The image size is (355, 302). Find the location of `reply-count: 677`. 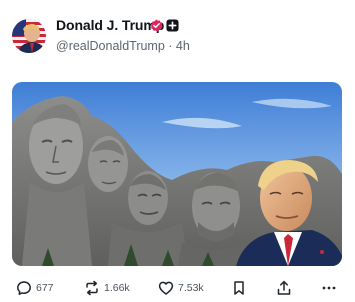

reply-count: 677 is located at coordinates (45, 288).